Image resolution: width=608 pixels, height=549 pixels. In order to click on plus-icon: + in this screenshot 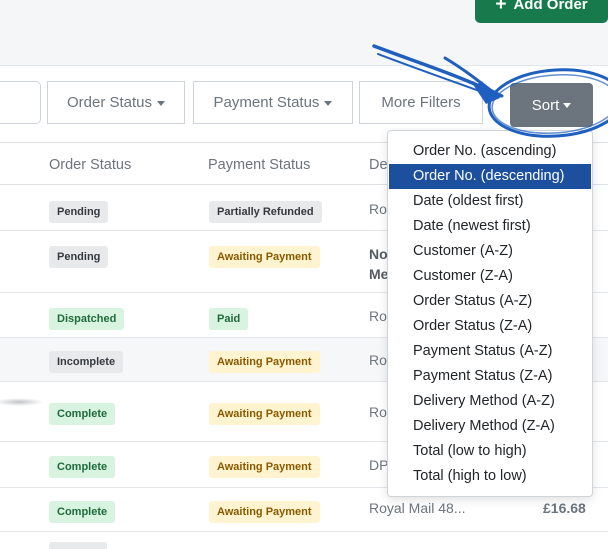, I will do `click(501, 7)`.